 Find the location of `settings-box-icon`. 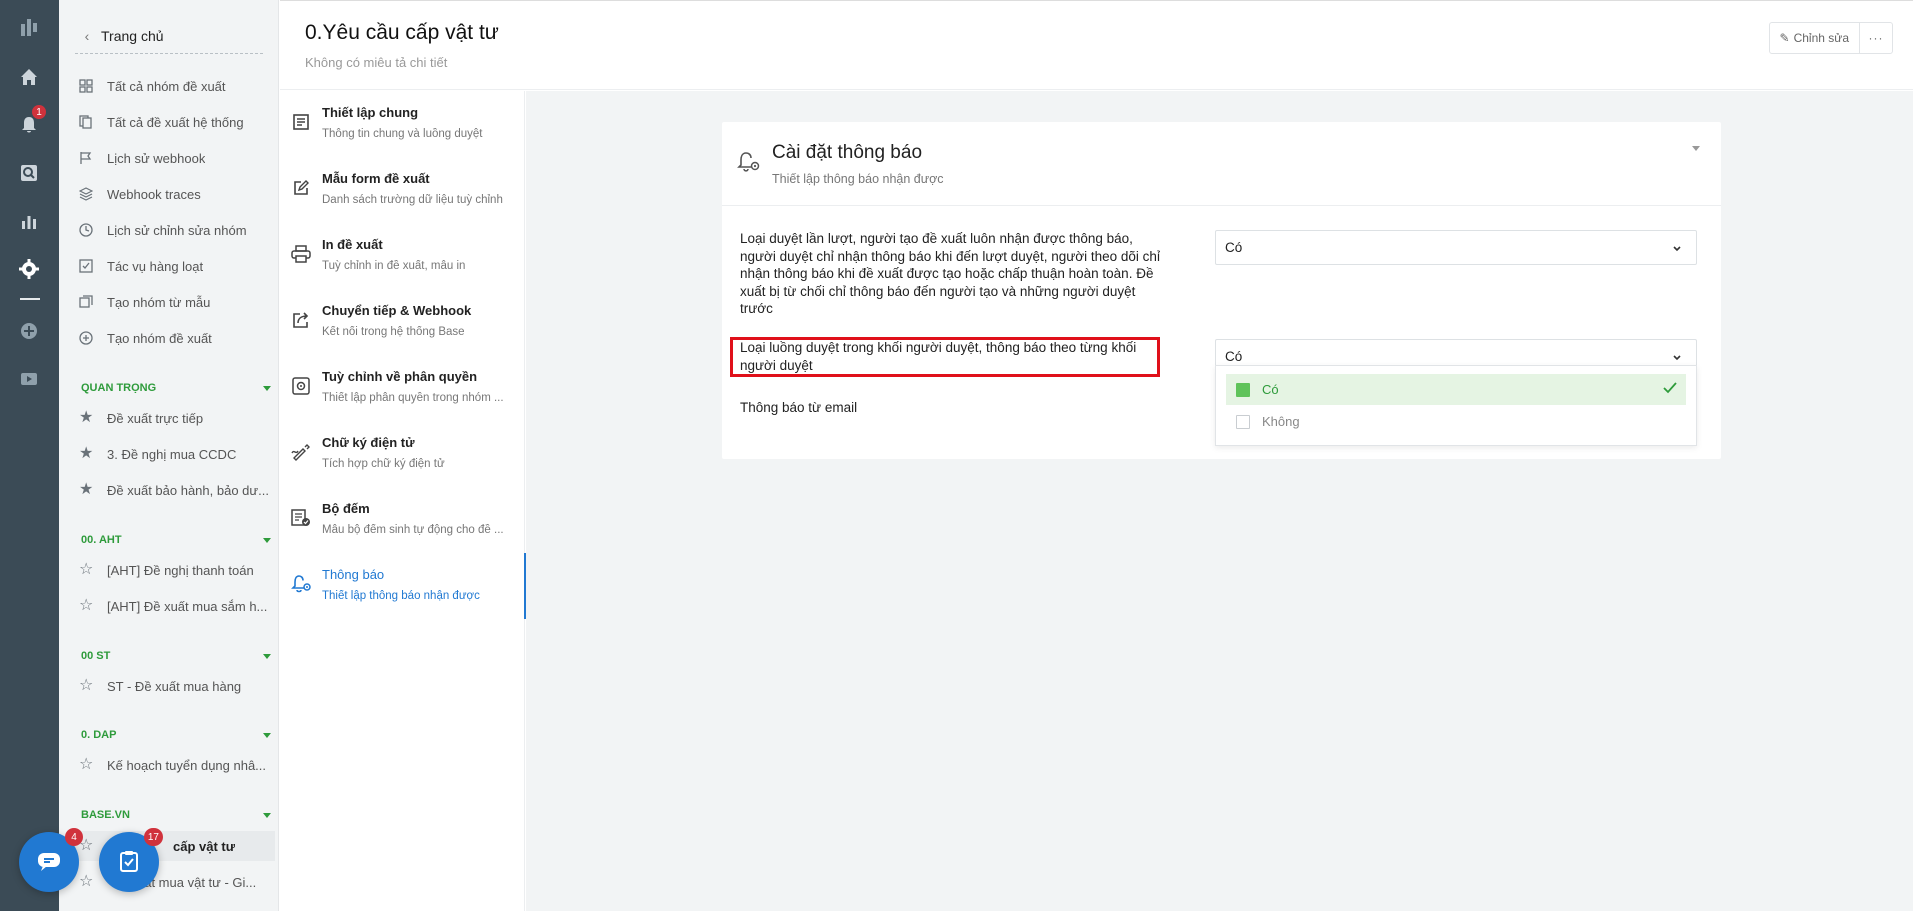

settings-box-icon is located at coordinates (301, 386).